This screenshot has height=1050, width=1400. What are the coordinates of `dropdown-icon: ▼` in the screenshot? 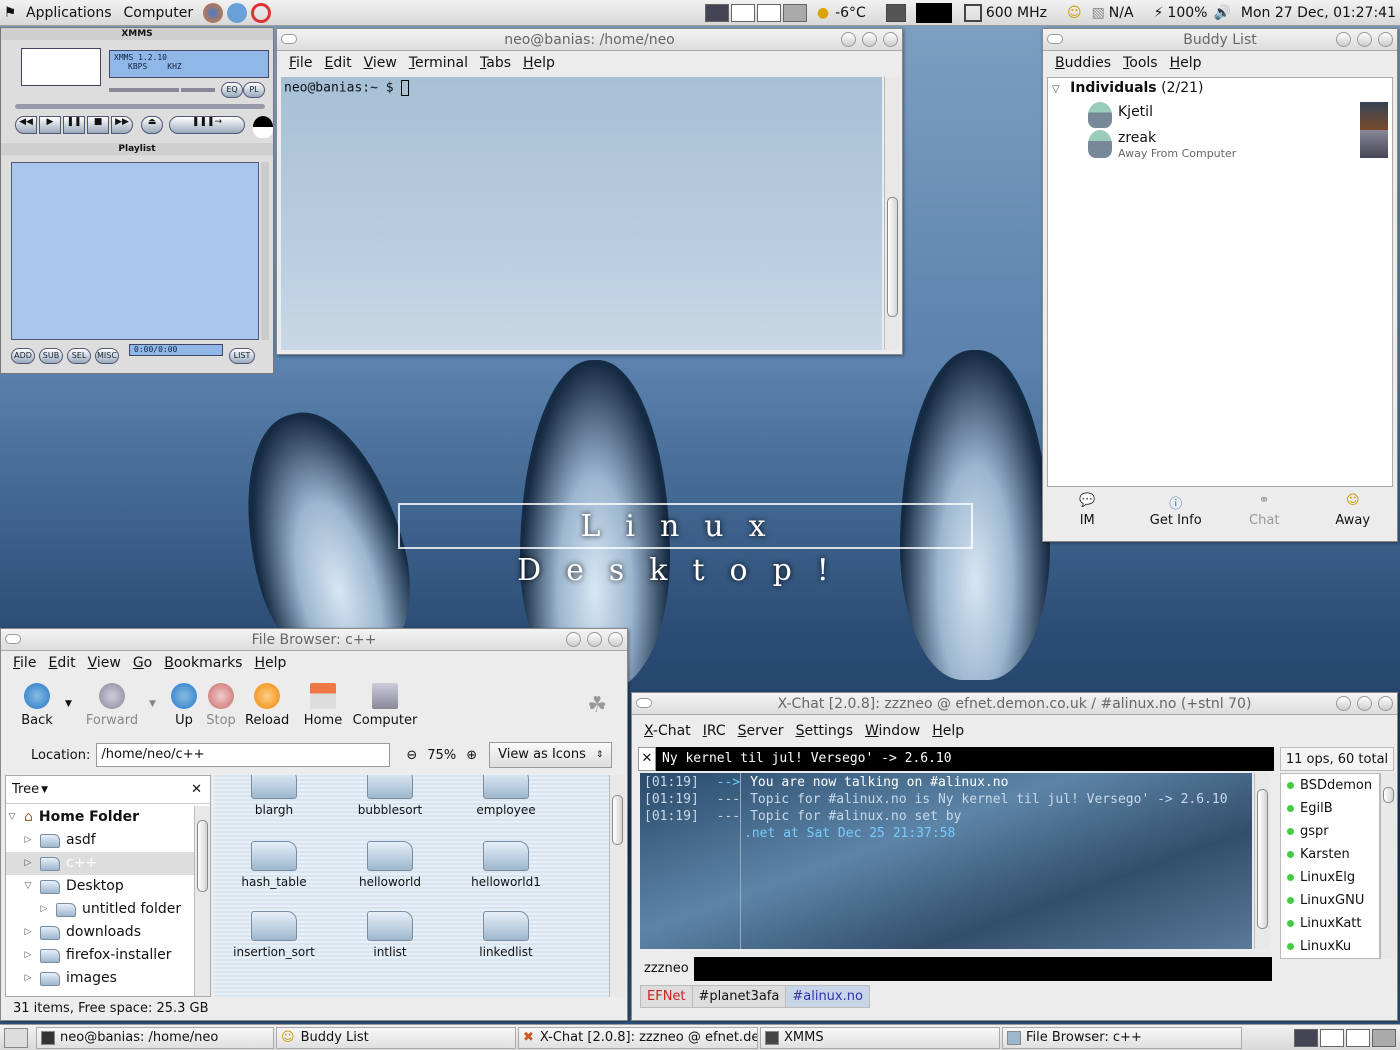 It's located at (44, 790).